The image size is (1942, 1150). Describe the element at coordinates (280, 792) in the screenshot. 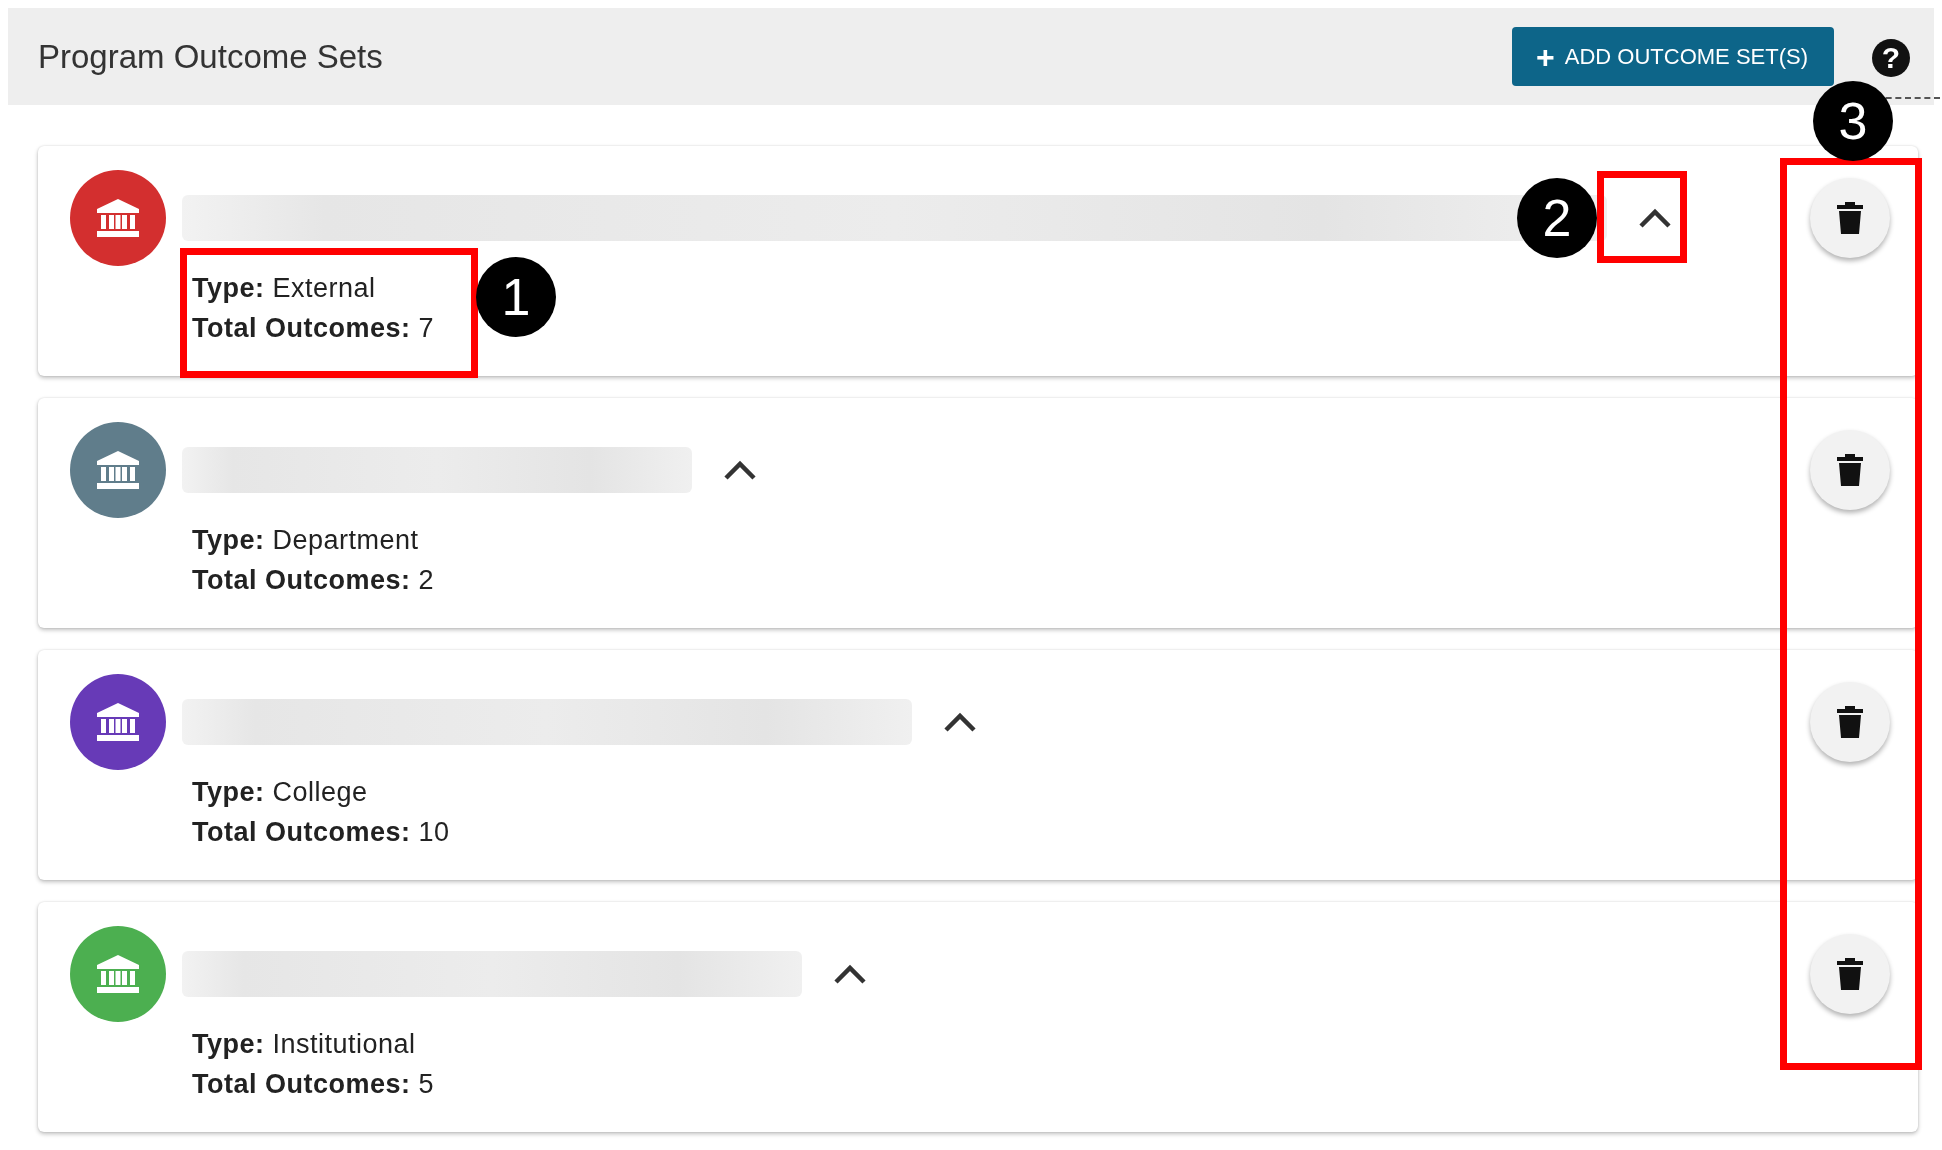

I see `type-text: Type: College` at that location.